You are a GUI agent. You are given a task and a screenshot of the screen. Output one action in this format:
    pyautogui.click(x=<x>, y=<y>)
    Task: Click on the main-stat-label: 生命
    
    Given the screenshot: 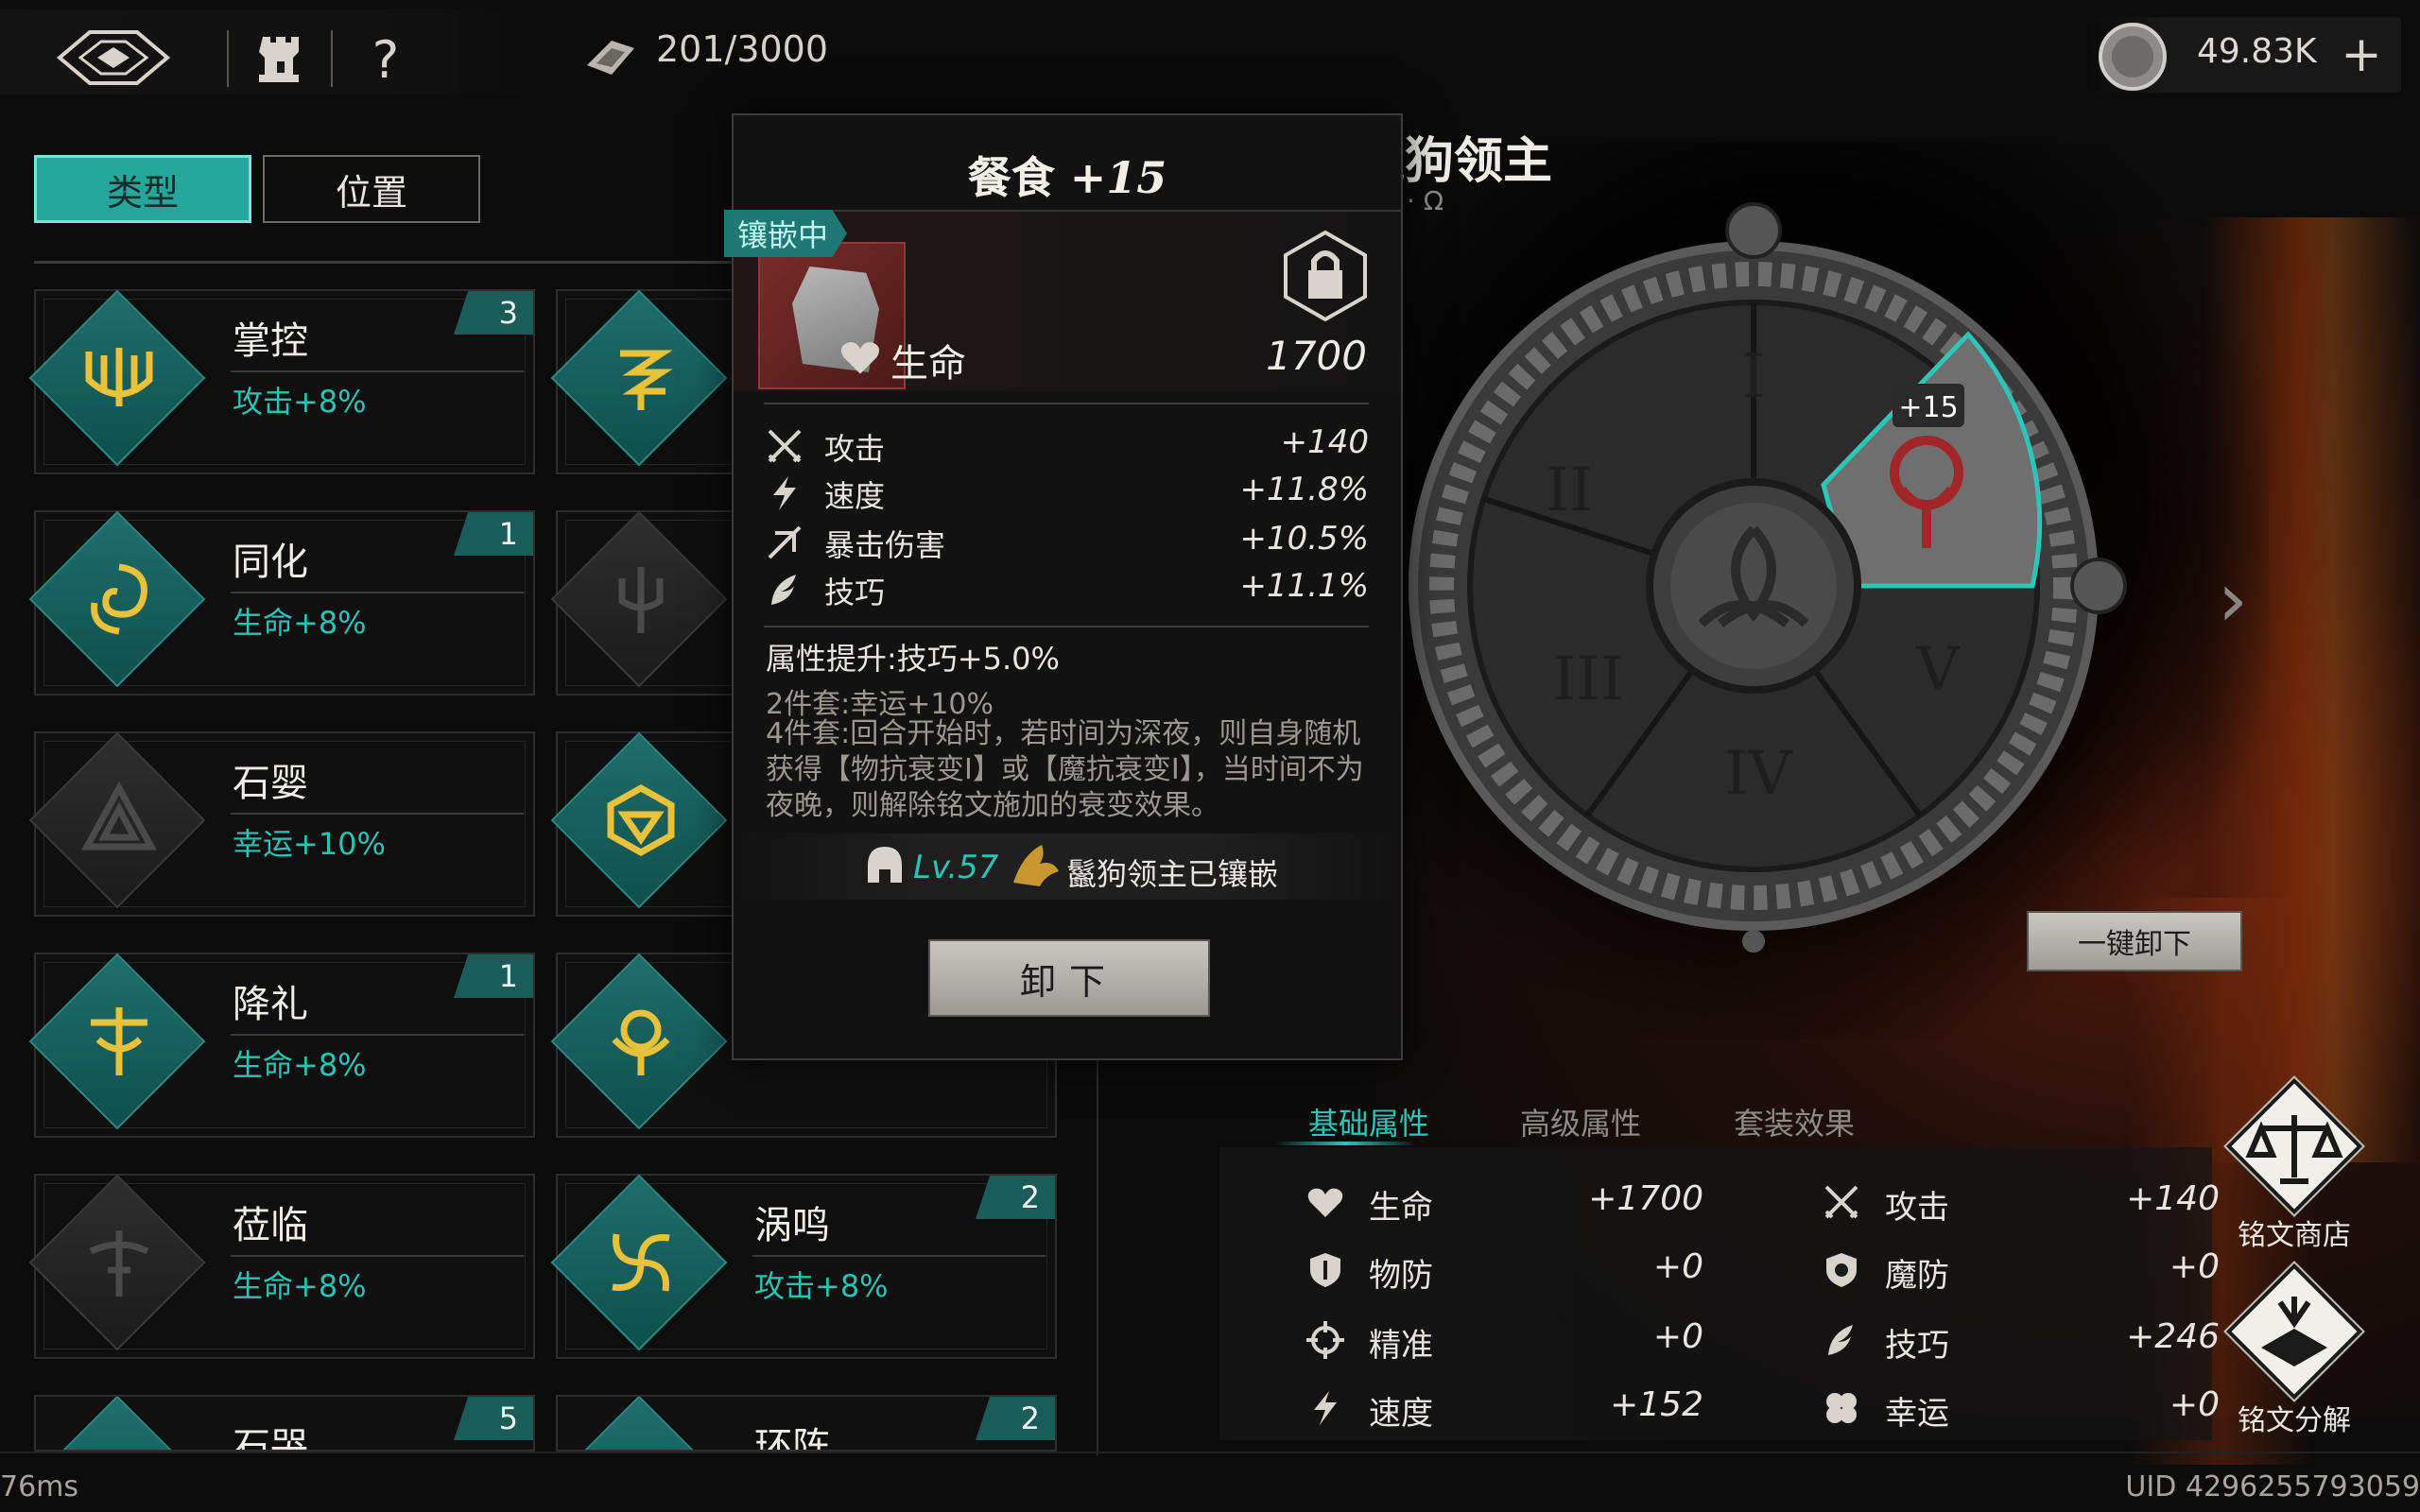 What is the action you would take?
    pyautogui.click(x=928, y=364)
    